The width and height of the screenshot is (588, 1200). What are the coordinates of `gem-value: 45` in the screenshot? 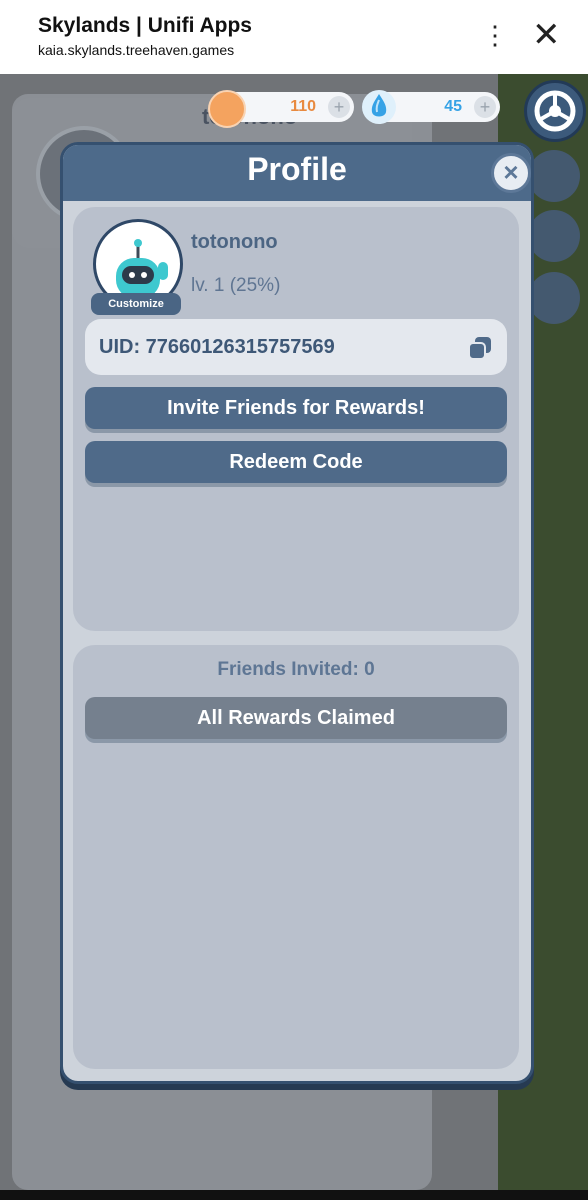 It's located at (453, 106).